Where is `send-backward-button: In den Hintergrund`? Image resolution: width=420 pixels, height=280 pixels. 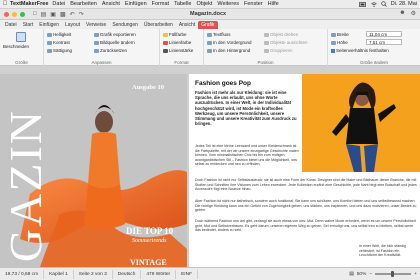
send-backward-button: In den Hintergrund is located at coordinates (228, 50).